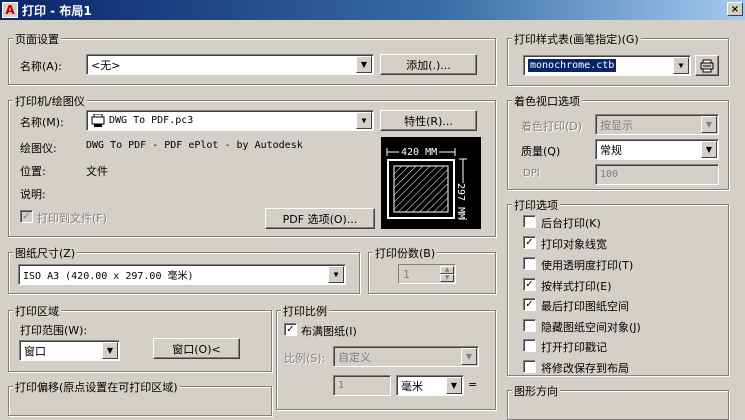  What do you see at coordinates (585, 368) in the screenshot?
I see `plot-option-label: 将修改保存到布局` at bounding box center [585, 368].